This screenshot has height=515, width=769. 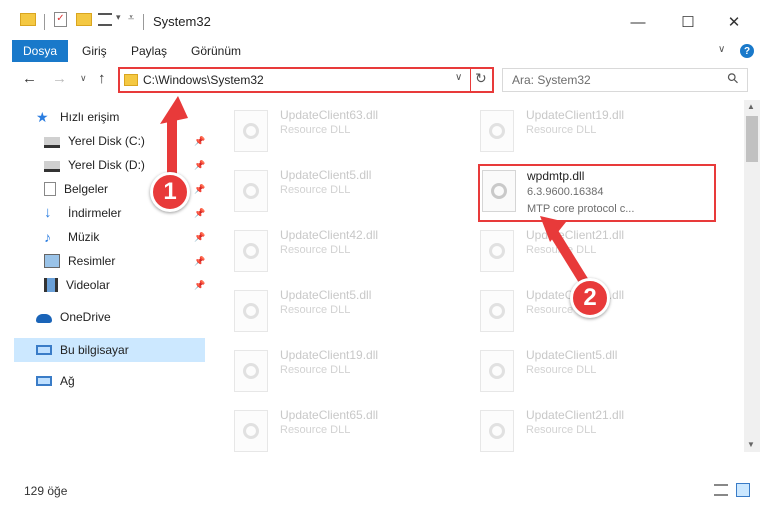 I want to click on step-badge-1: 1, so click(x=170, y=192).